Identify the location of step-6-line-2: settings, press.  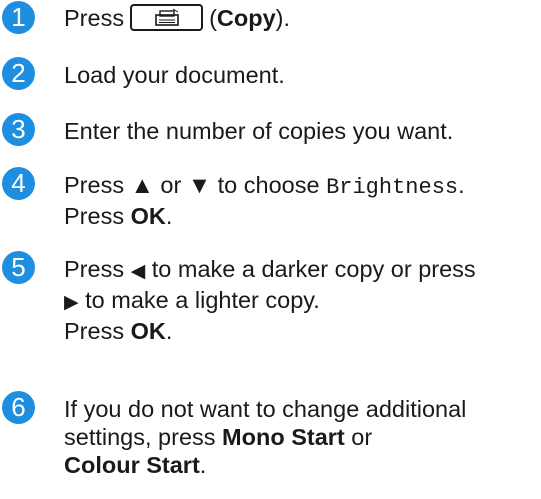
(140, 437).